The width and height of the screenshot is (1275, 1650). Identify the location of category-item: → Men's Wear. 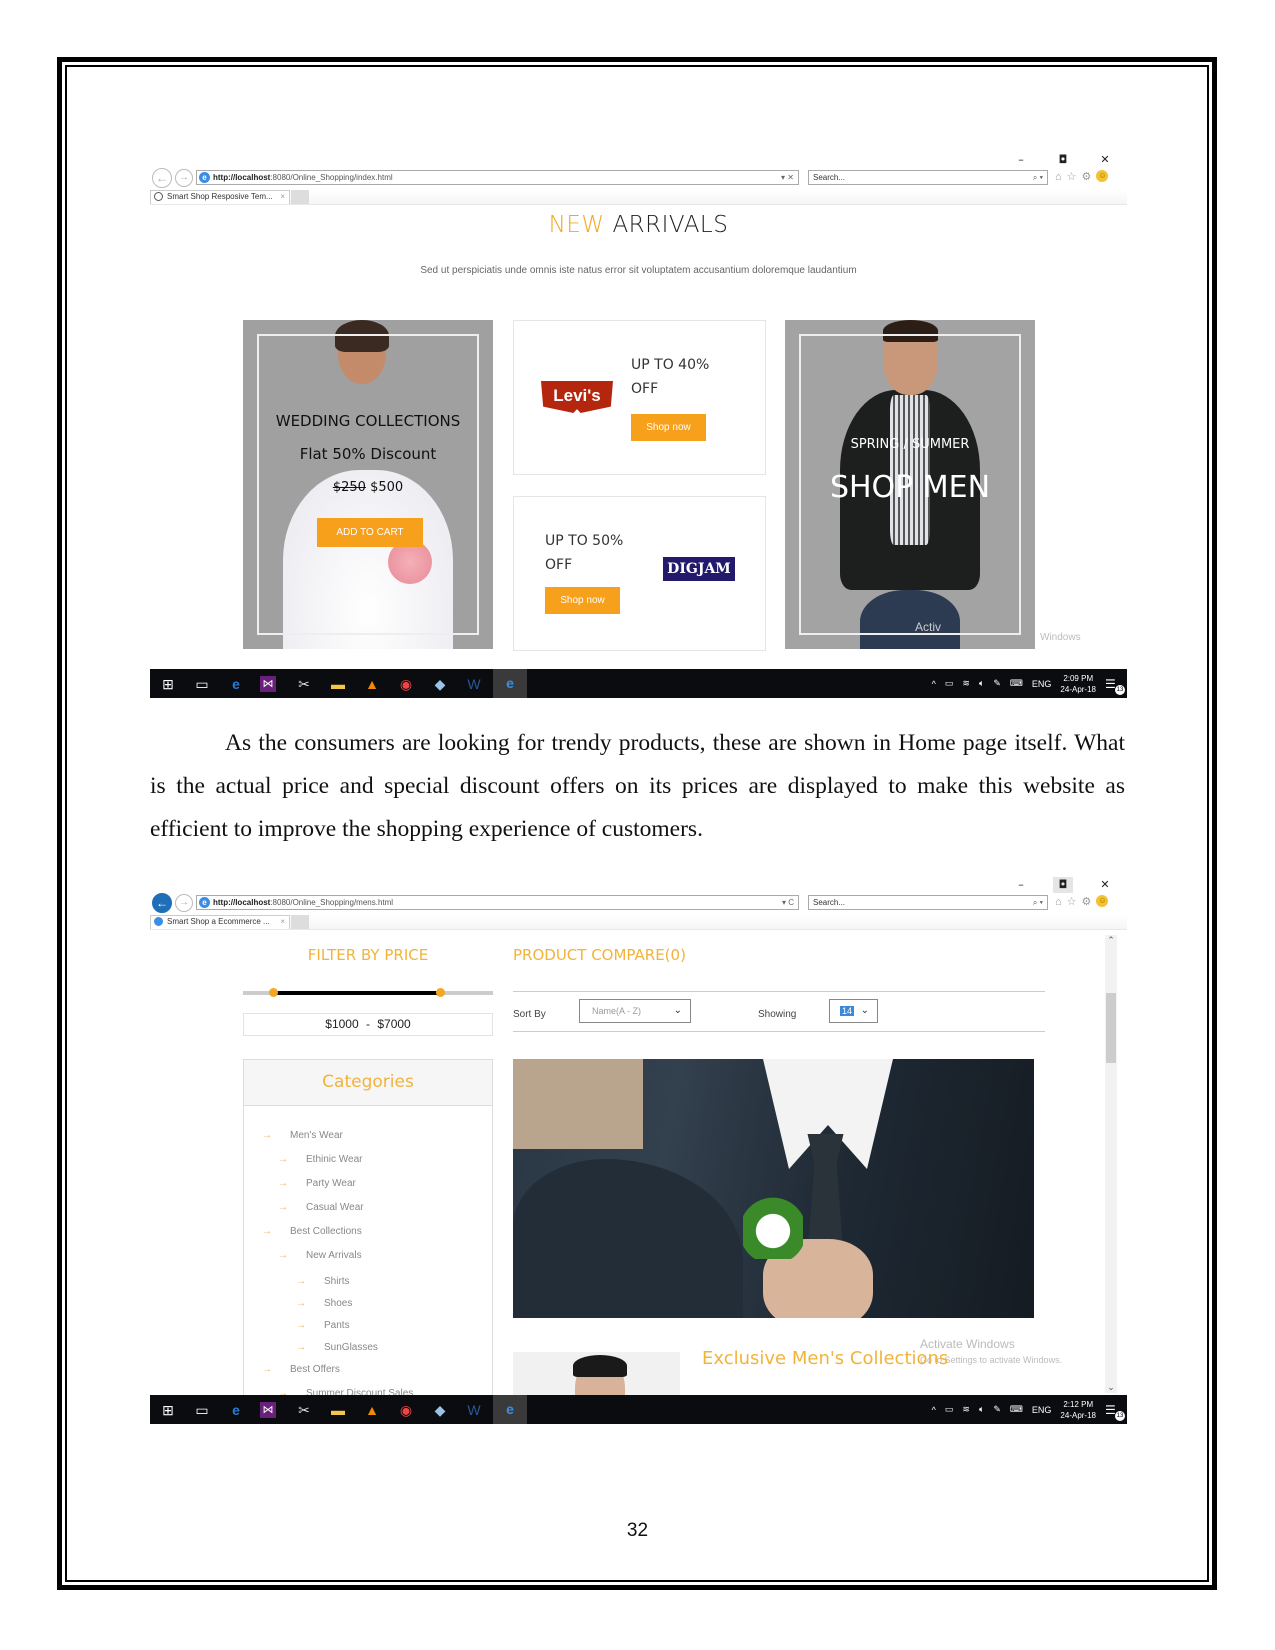
(302, 1135).